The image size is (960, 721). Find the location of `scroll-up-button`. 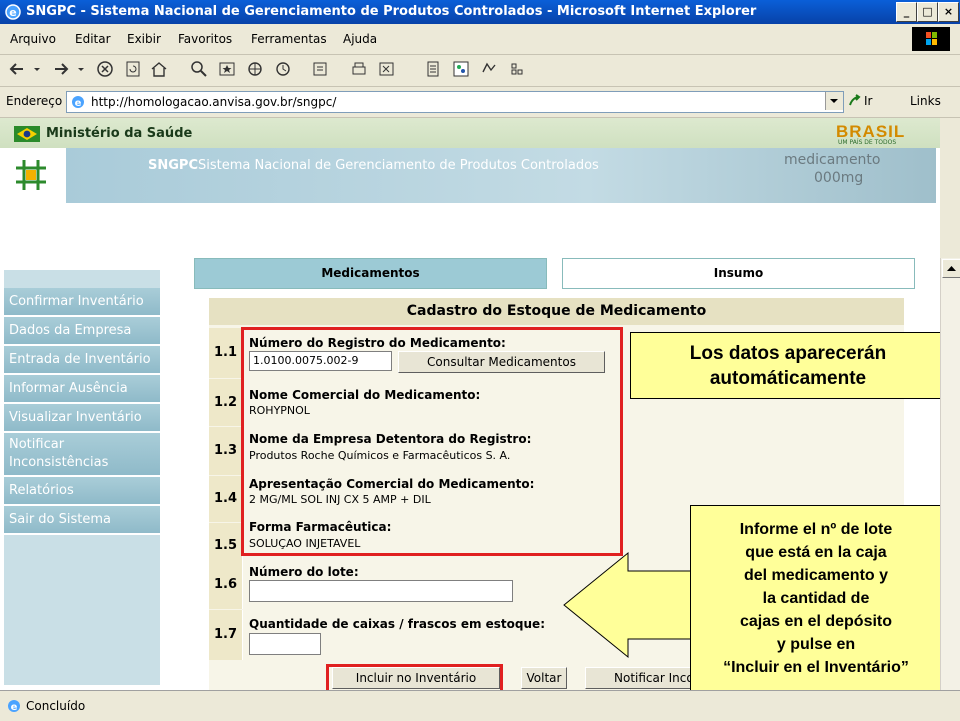

scroll-up-button is located at coordinates (951, 268).